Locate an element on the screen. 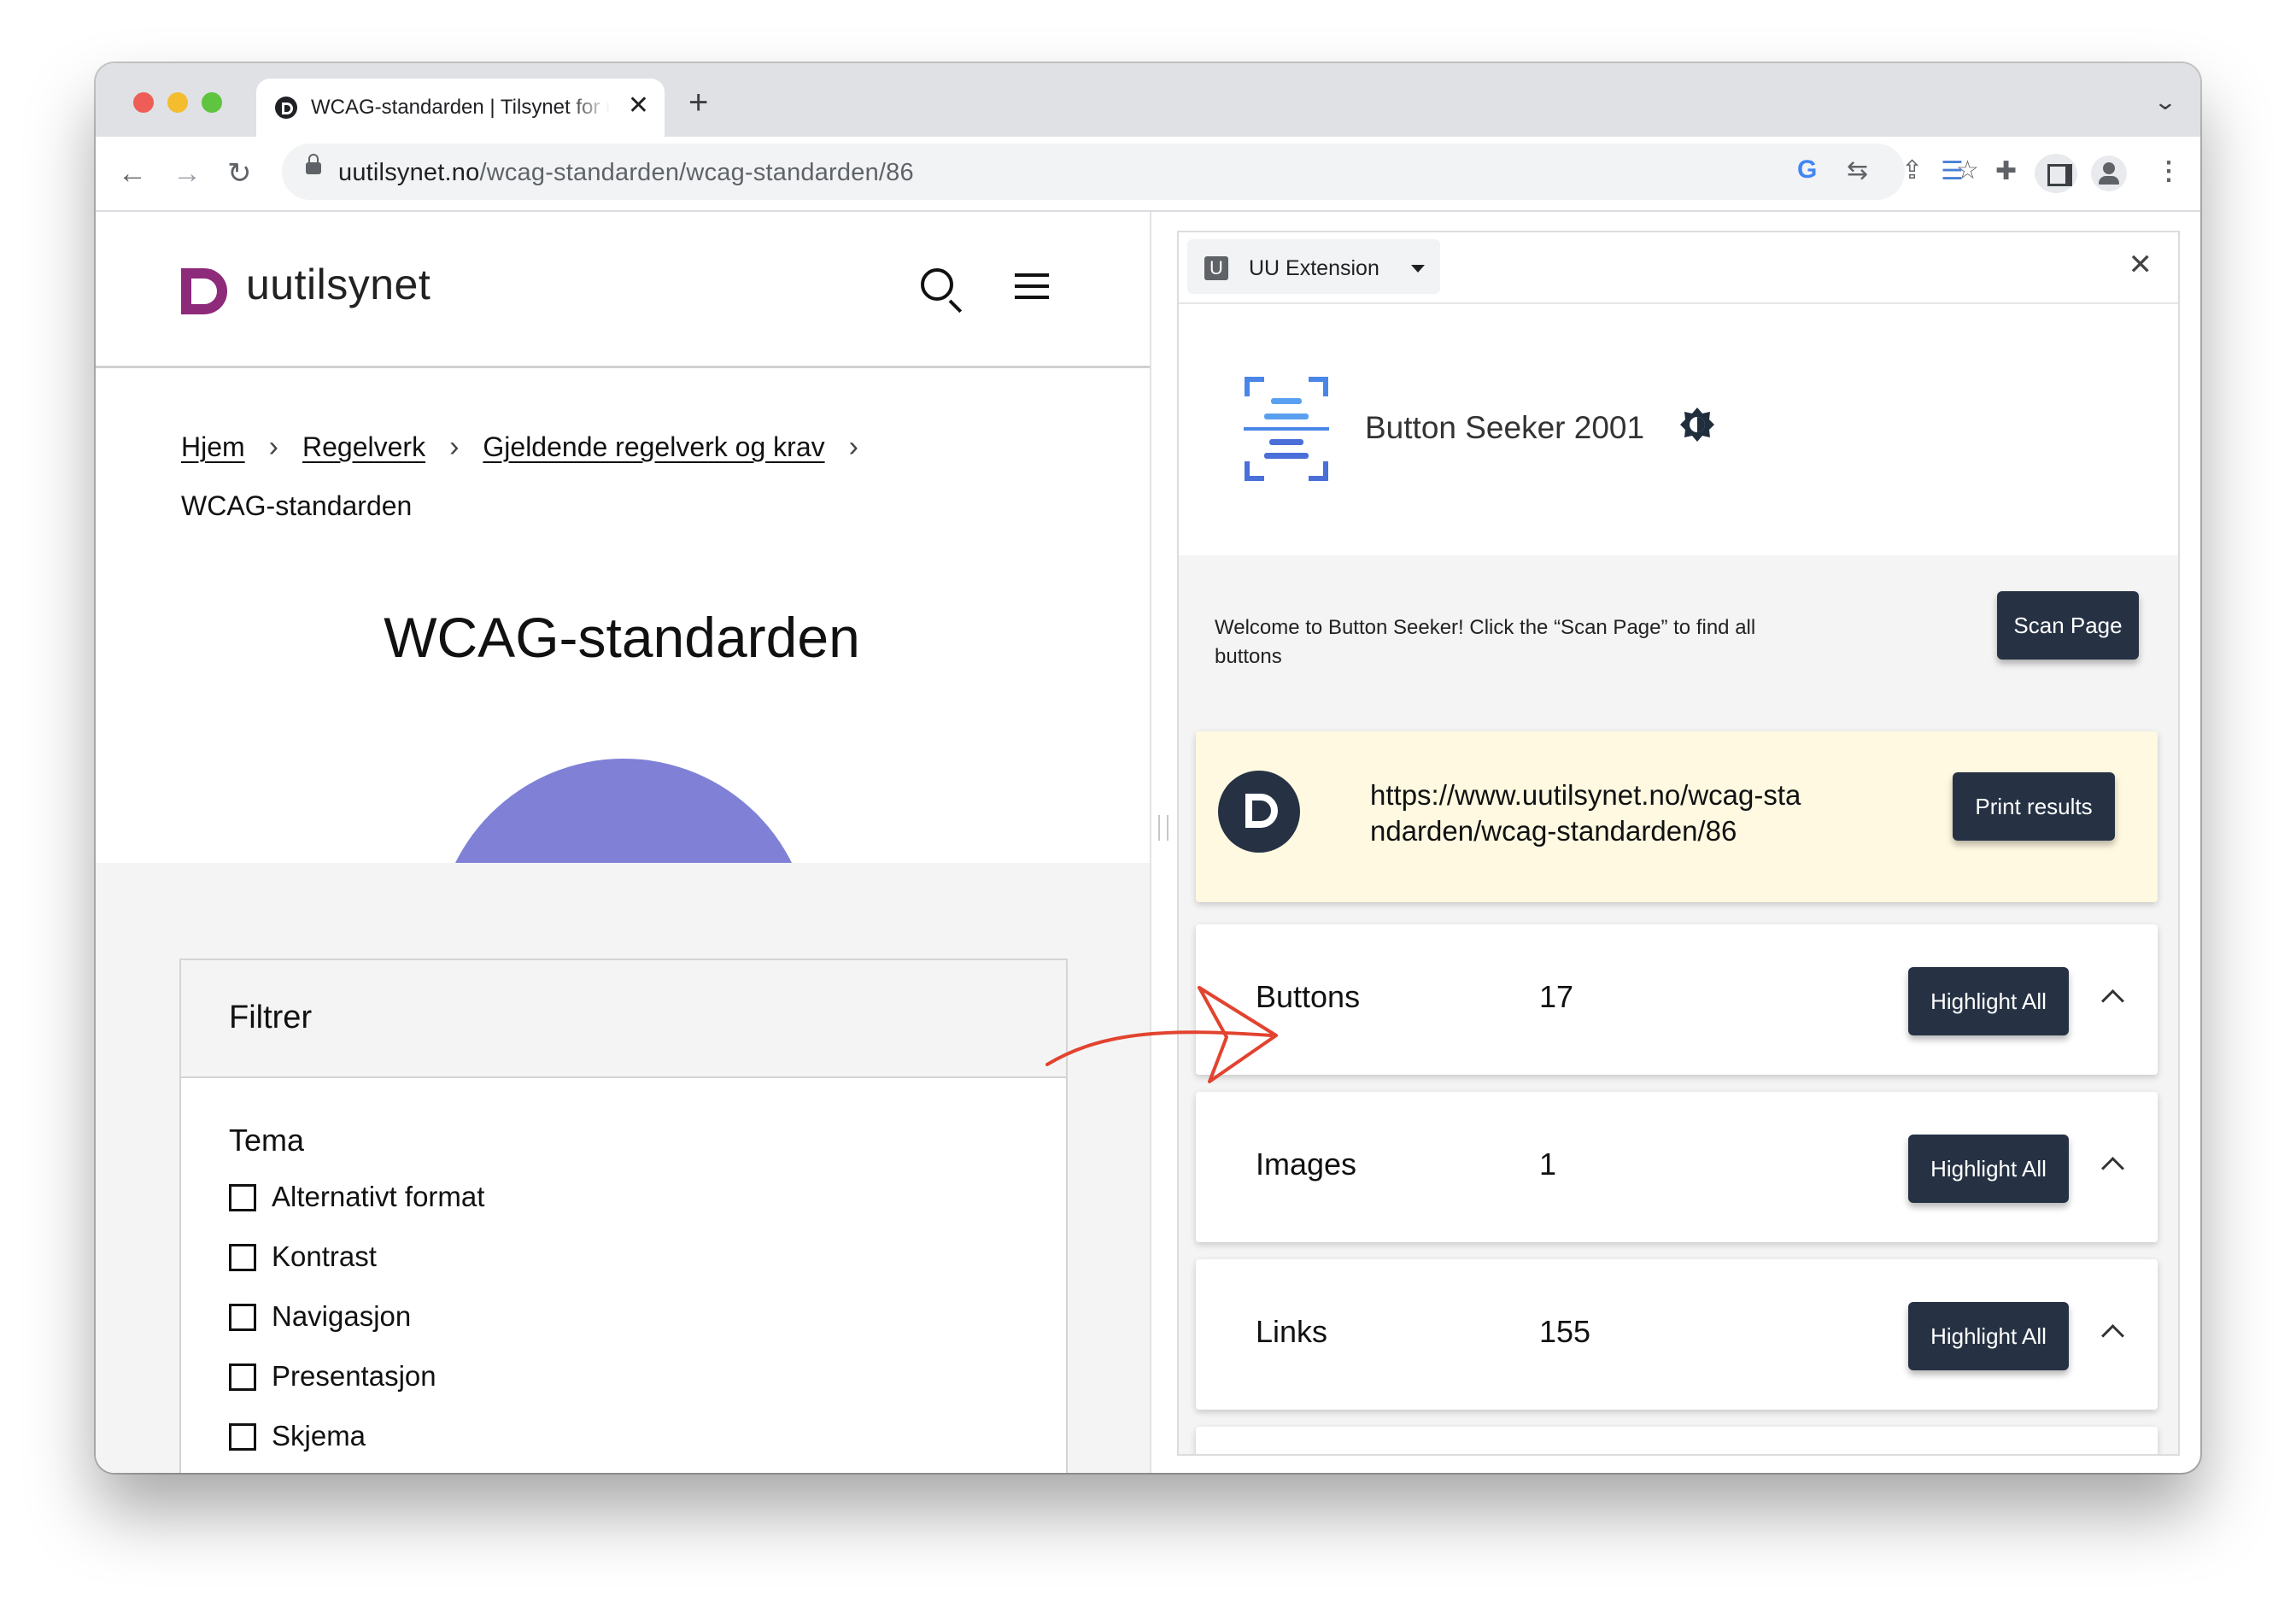 The height and width of the screenshot is (1601, 2296). reload-icon: ↻ is located at coordinates (239, 173).